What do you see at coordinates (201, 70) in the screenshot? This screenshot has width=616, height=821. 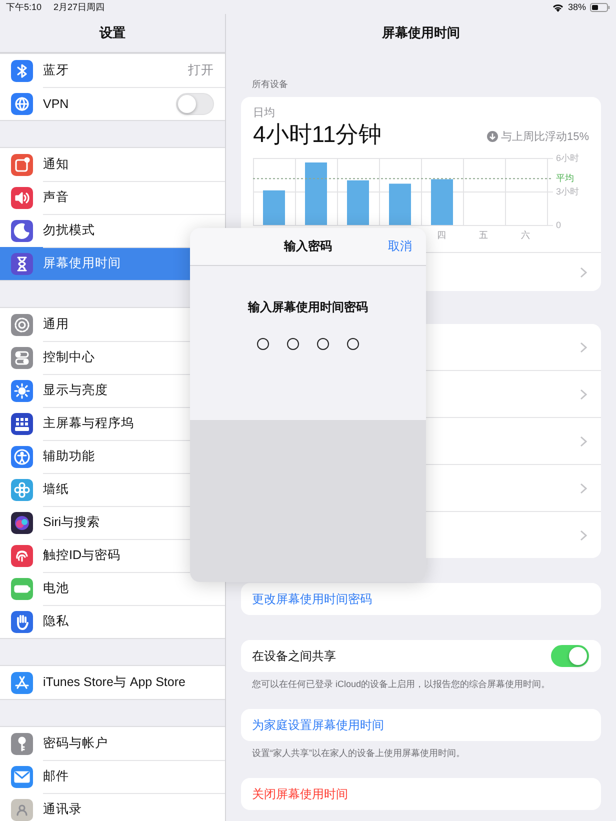 I see `sidebar-value: 打开` at bounding box center [201, 70].